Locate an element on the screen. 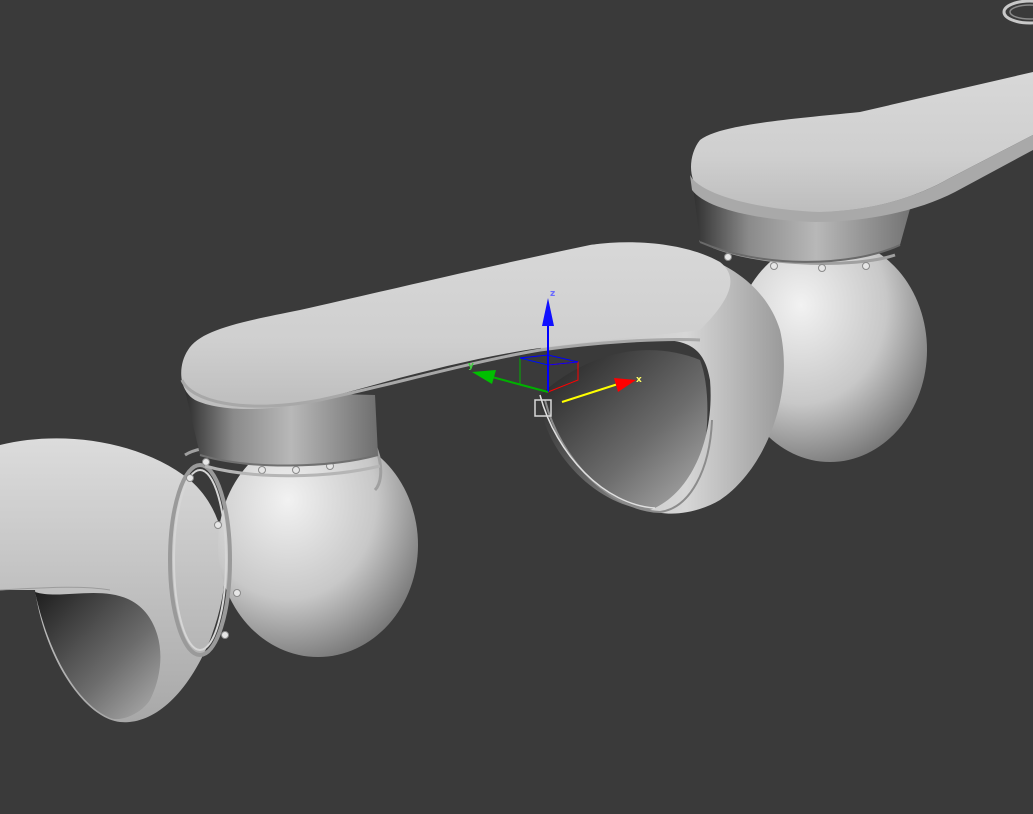 This screenshot has height=814, width=1033. axis-y-label: y is located at coordinates (471, 366).